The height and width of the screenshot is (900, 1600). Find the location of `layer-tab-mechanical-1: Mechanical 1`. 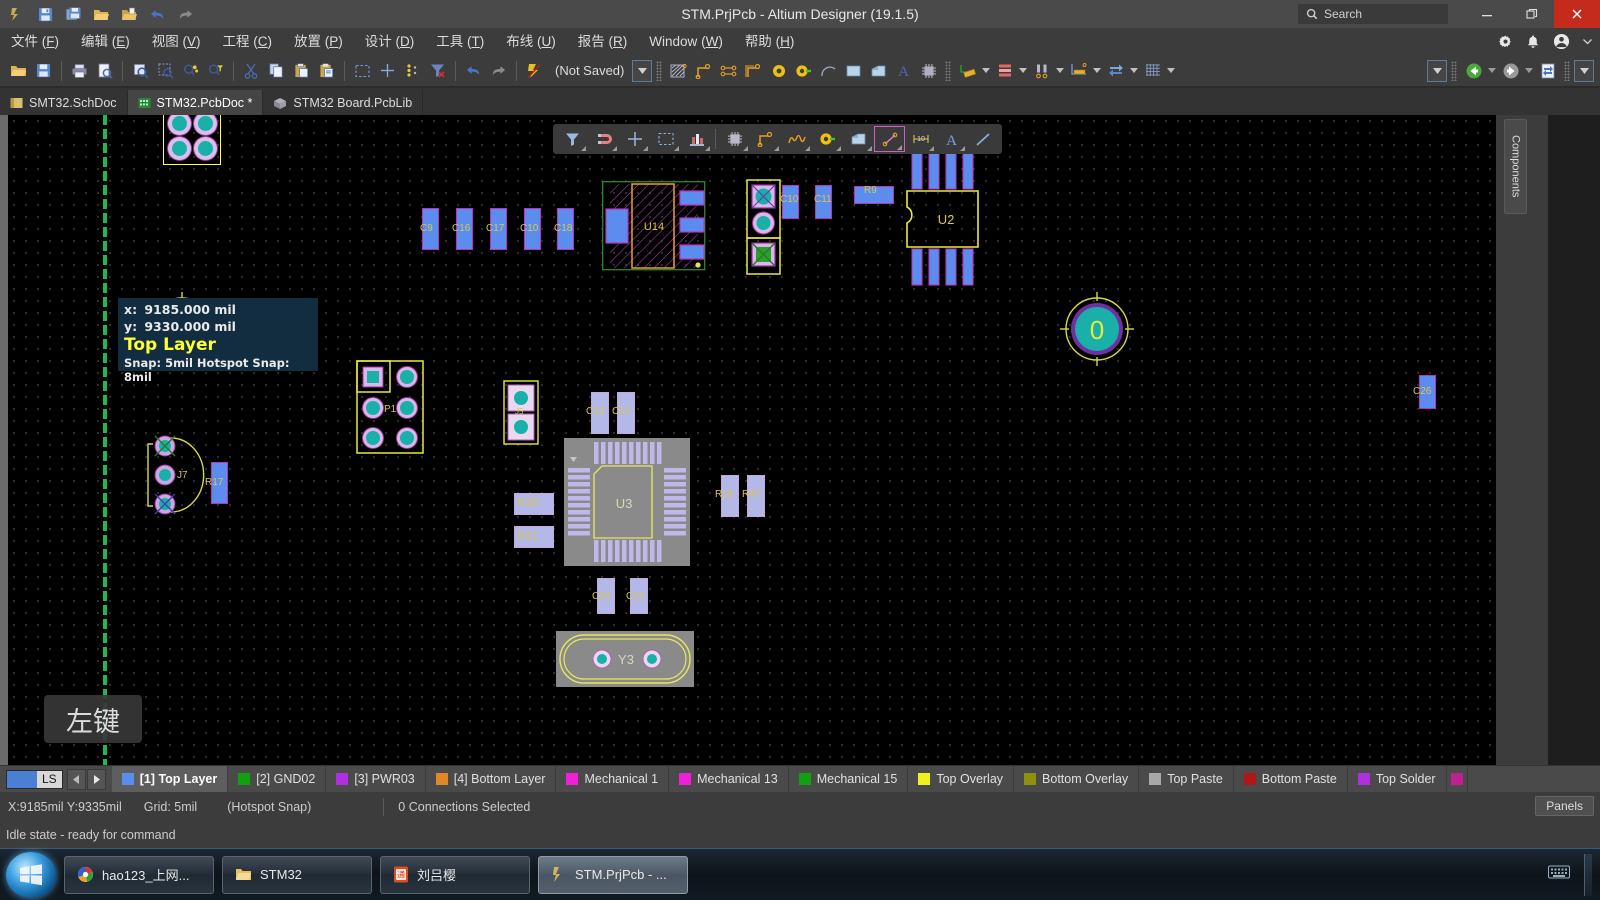

layer-tab-mechanical-1: Mechanical 1 is located at coordinates (613, 779).